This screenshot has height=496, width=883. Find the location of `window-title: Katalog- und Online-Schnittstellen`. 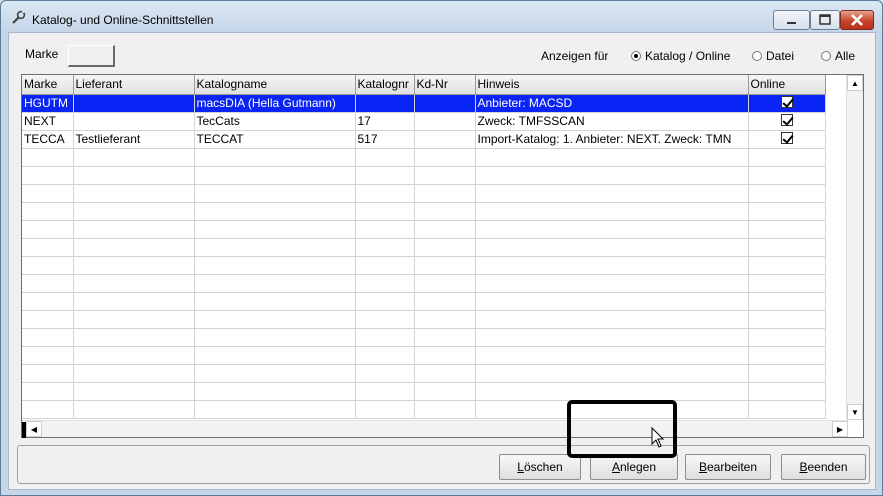

window-title: Katalog- und Online-Schnittstellen is located at coordinates (123, 20).